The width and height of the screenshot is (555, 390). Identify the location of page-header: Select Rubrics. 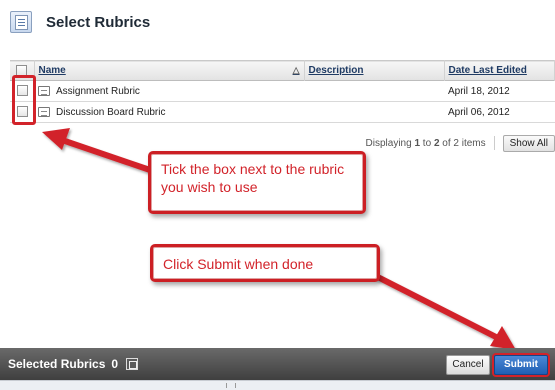
(80, 22).